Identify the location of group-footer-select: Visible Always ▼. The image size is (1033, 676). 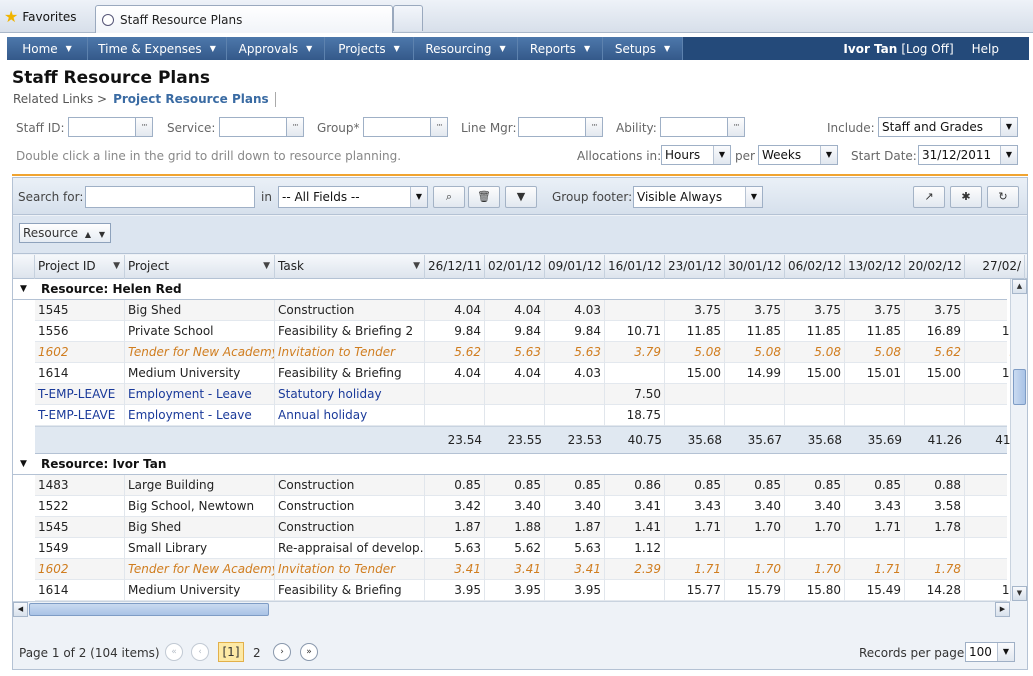
(698, 197).